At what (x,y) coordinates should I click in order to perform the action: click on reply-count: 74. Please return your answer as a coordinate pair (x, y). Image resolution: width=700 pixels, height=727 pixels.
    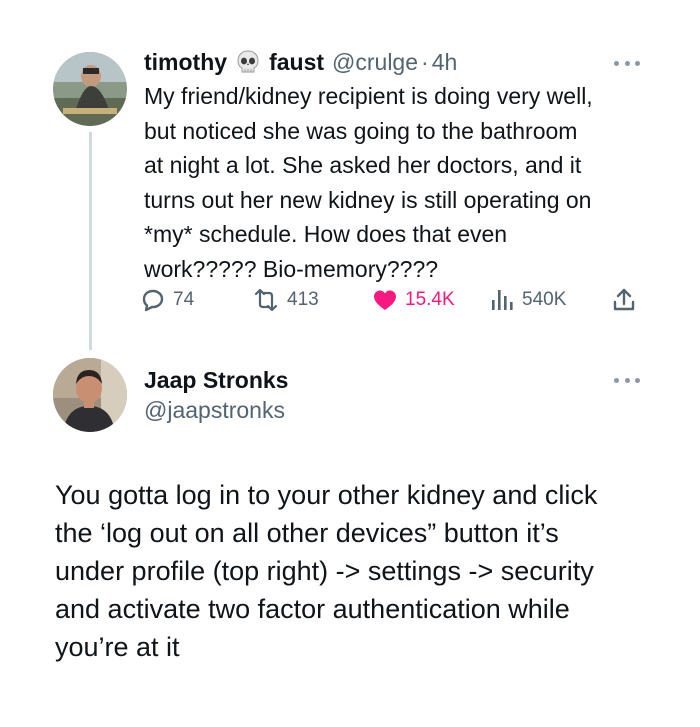
    Looking at the image, I should click on (184, 299).